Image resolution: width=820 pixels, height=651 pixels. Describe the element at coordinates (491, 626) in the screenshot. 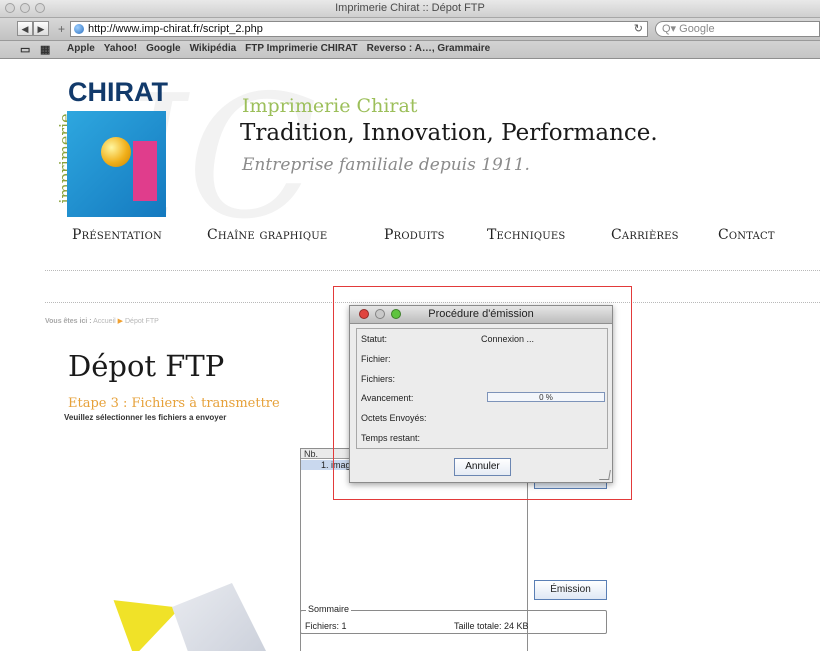

I see `summary-size: Taille totale: 24 KB` at that location.